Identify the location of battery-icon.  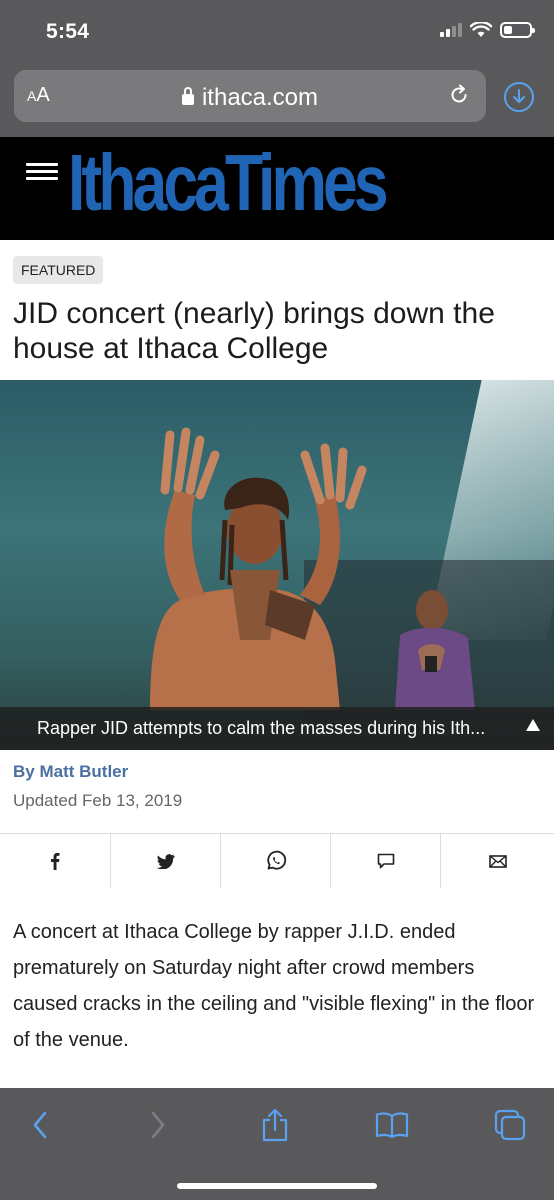
(517, 30).